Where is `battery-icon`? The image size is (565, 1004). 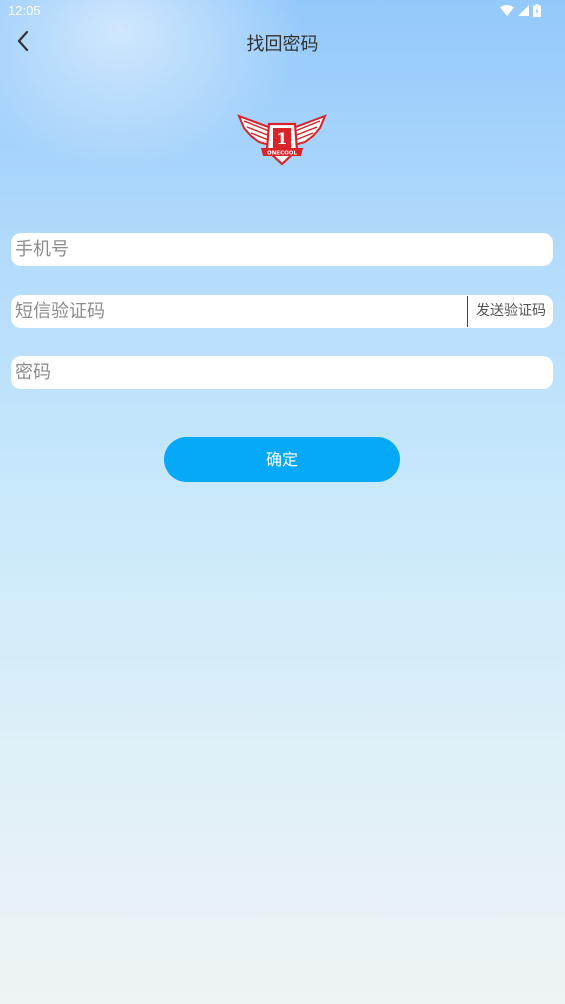 battery-icon is located at coordinates (537, 10).